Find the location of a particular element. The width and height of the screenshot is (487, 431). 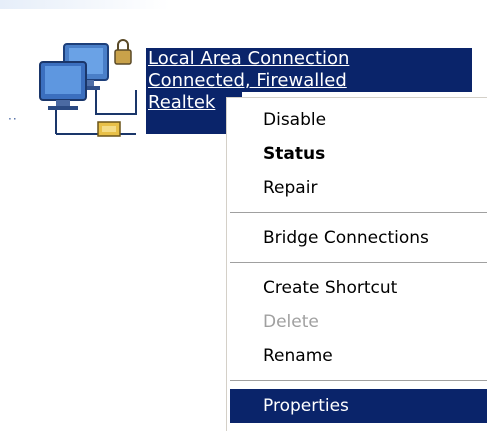

menu-item-status: Status is located at coordinates (357, 154).